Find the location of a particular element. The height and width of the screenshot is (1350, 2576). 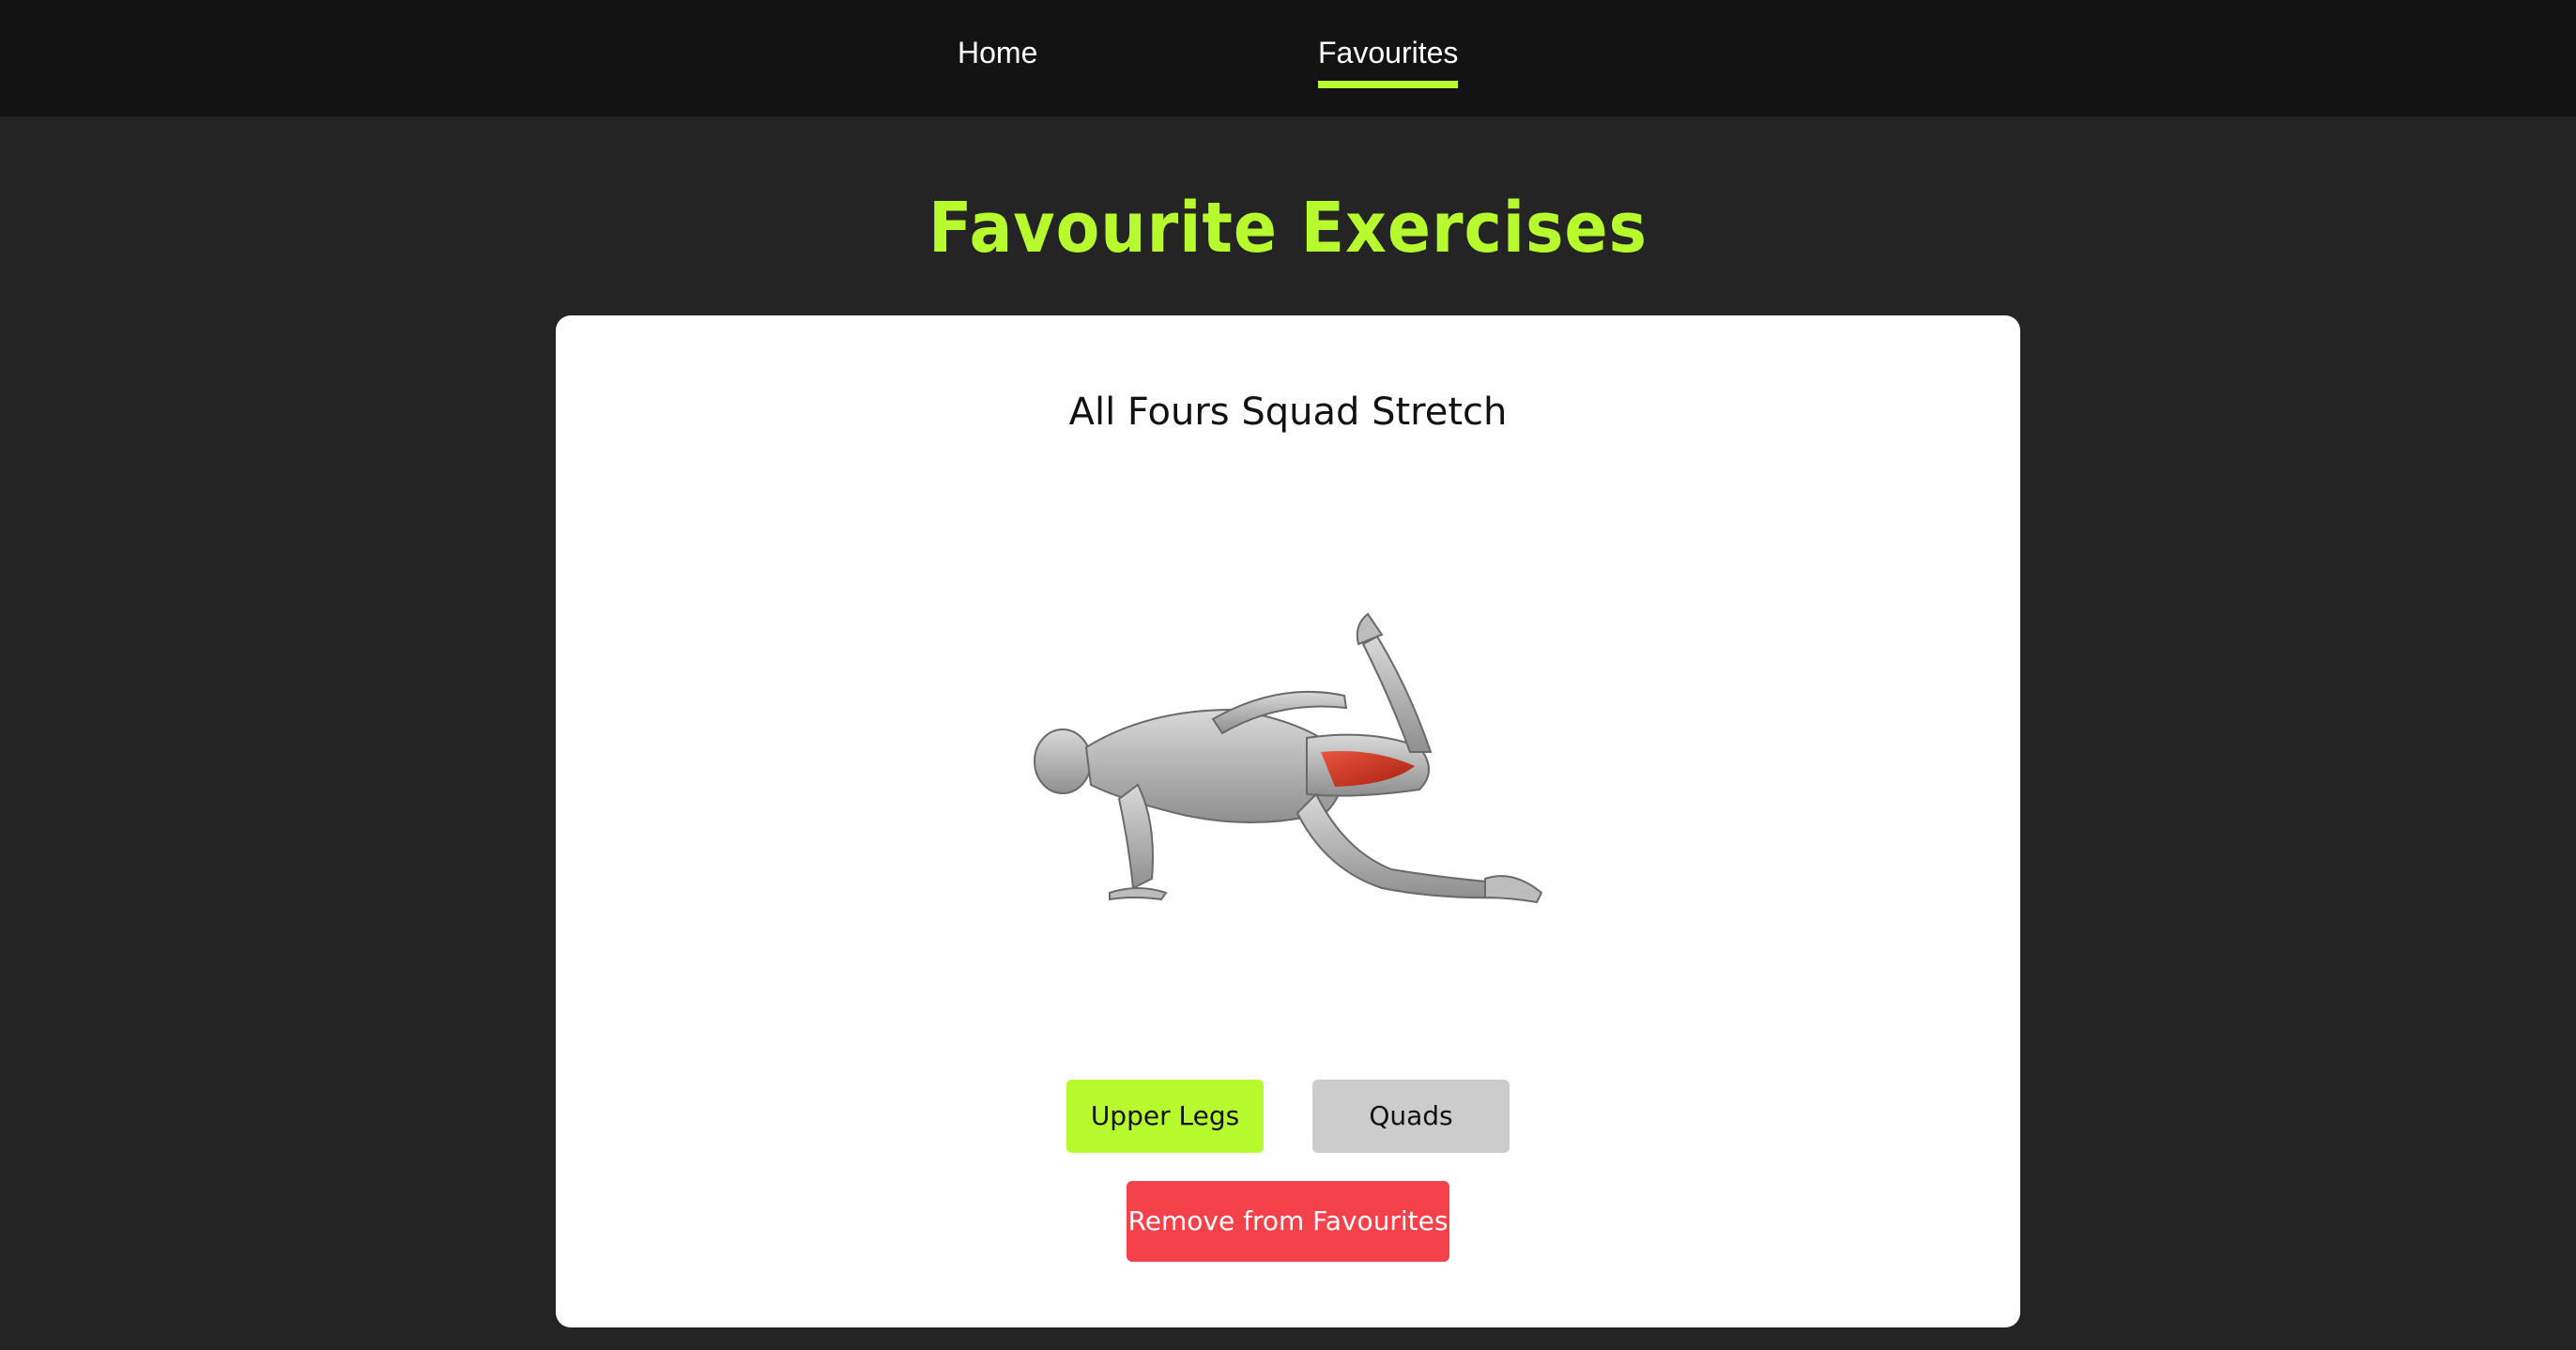

target-muscle-tag: Quads is located at coordinates (1411, 1116).